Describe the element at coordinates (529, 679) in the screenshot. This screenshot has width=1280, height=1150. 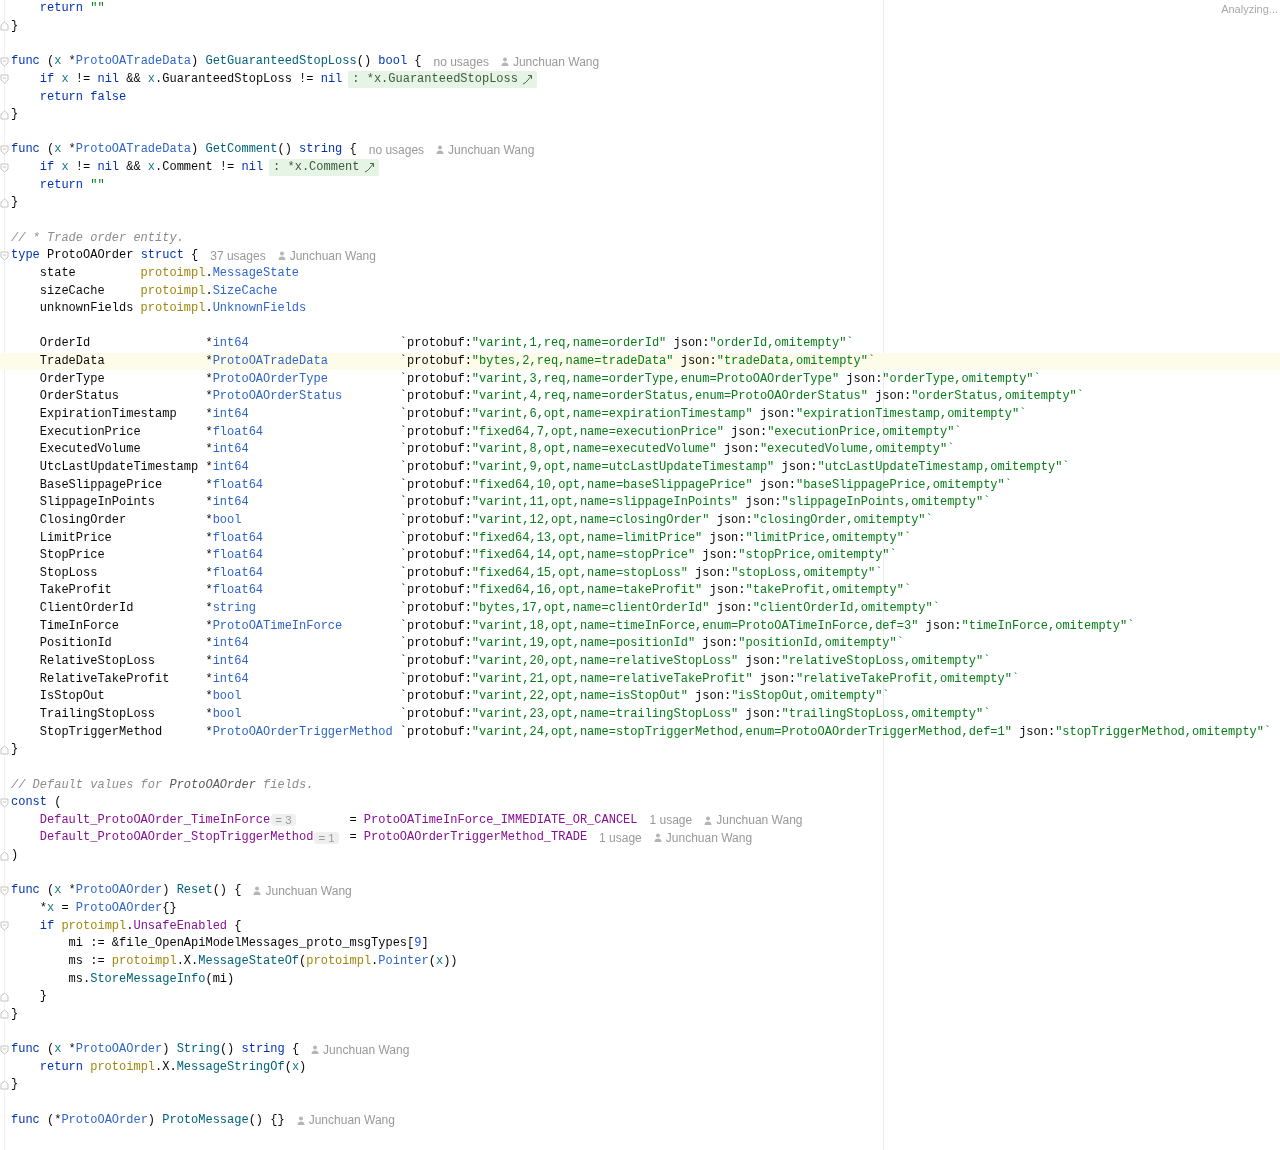
I see `code-line: RelativeTakeProfit *int64 `protobuf:"varint,21,opt,name=relativeTakeProfit" json:"relativeTakeProfit,omitempty"`` at that location.